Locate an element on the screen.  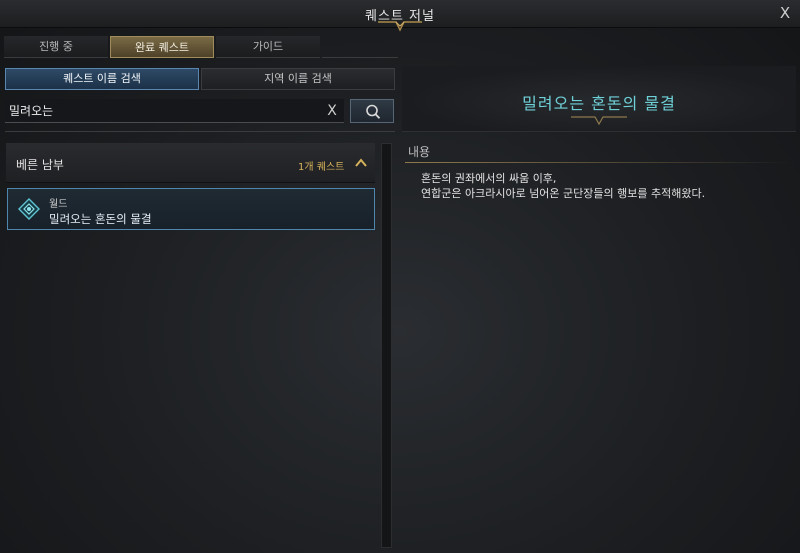
search-by-region-name-button: 지역 이름 검색 is located at coordinates (298, 79).